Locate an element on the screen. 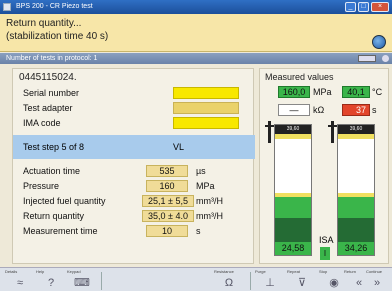 The width and height of the screenshot is (392, 291). purge-button: Purge ⊥ is located at coordinates (271, 279).